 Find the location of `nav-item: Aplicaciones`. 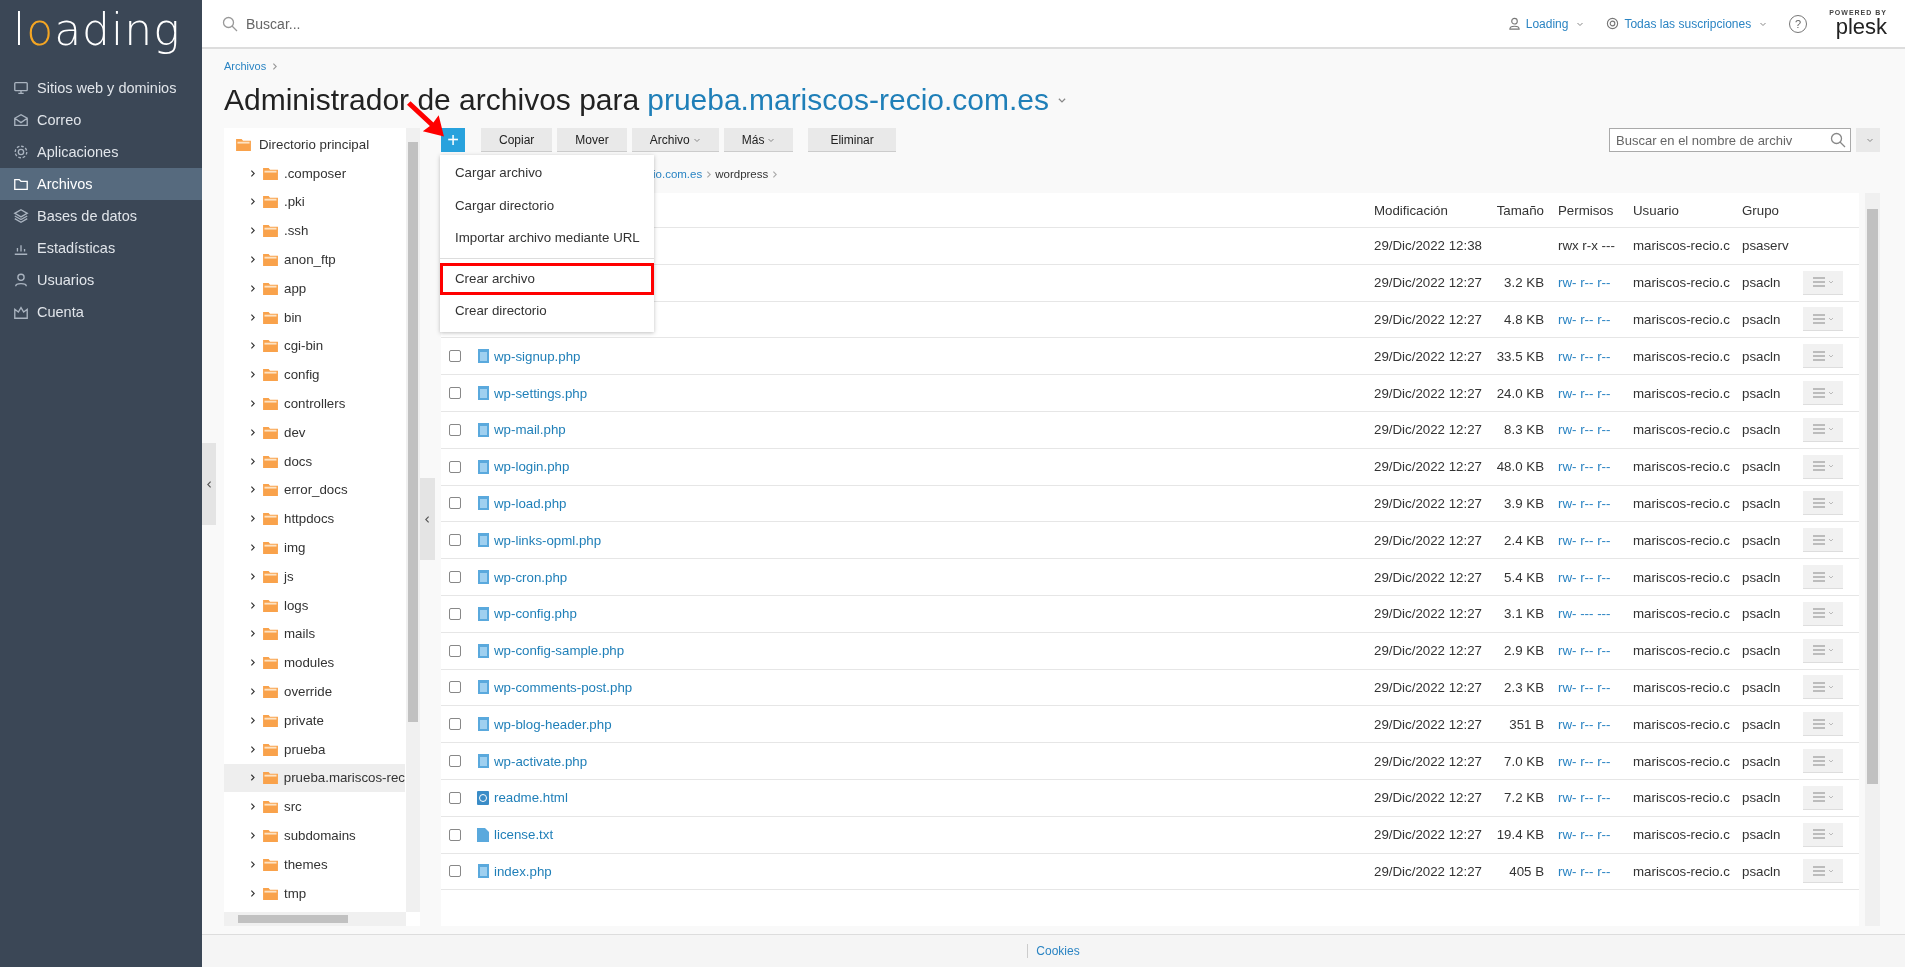

nav-item: Aplicaciones is located at coordinates (101, 152).